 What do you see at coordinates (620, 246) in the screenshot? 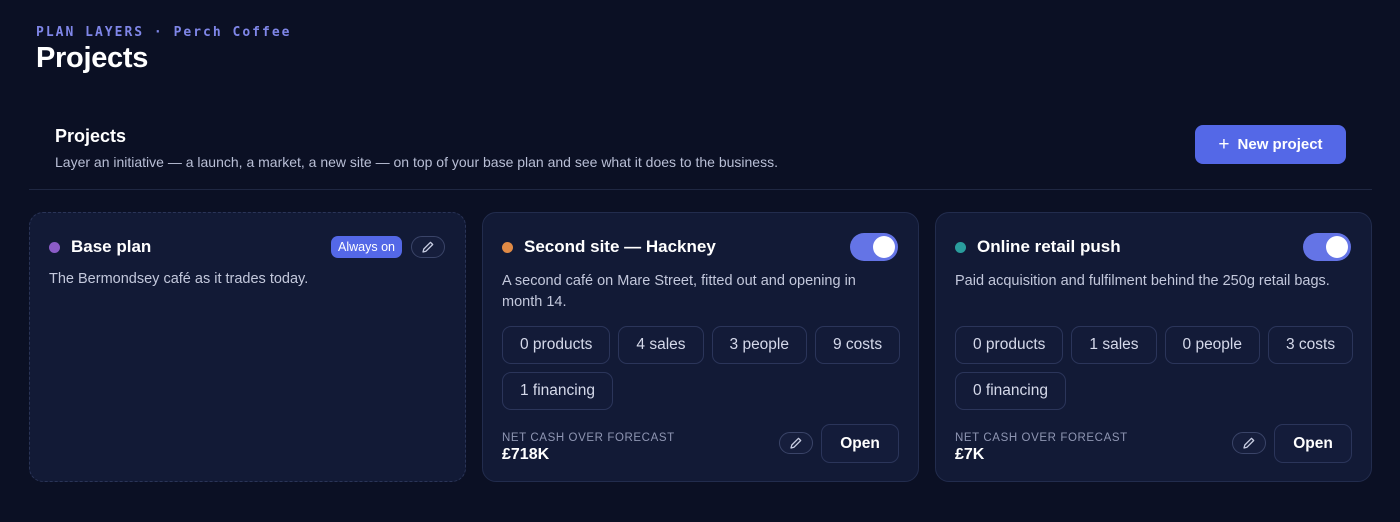
I see `card-title: Second site — Hackney` at bounding box center [620, 246].